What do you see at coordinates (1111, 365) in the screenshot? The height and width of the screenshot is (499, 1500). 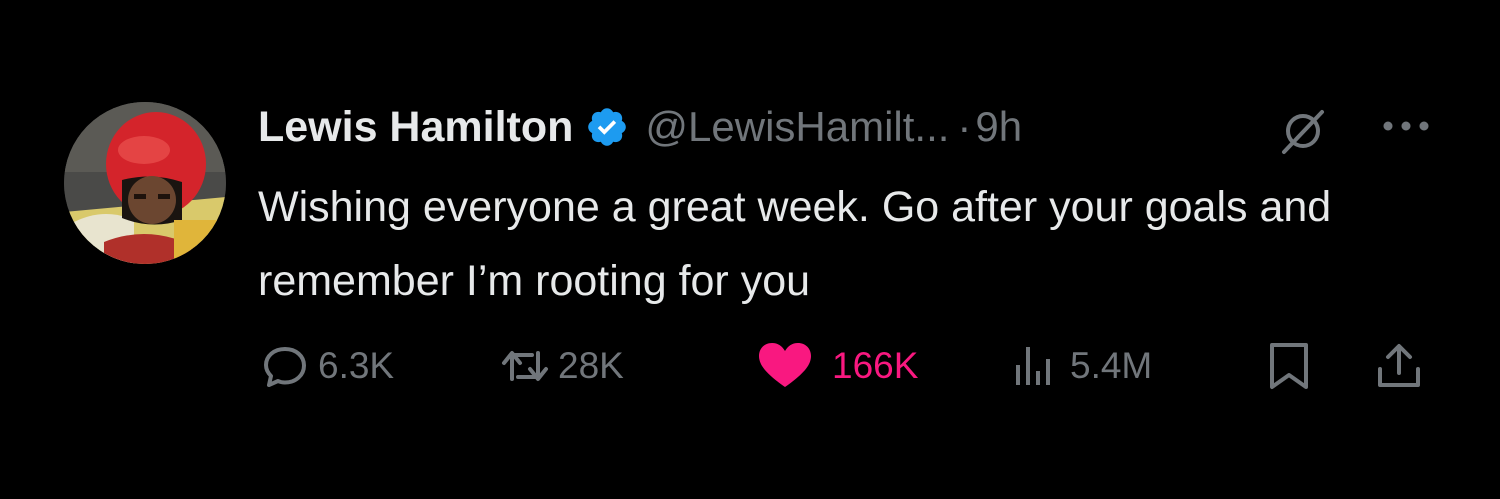 I see `views-count: 5.4M` at bounding box center [1111, 365].